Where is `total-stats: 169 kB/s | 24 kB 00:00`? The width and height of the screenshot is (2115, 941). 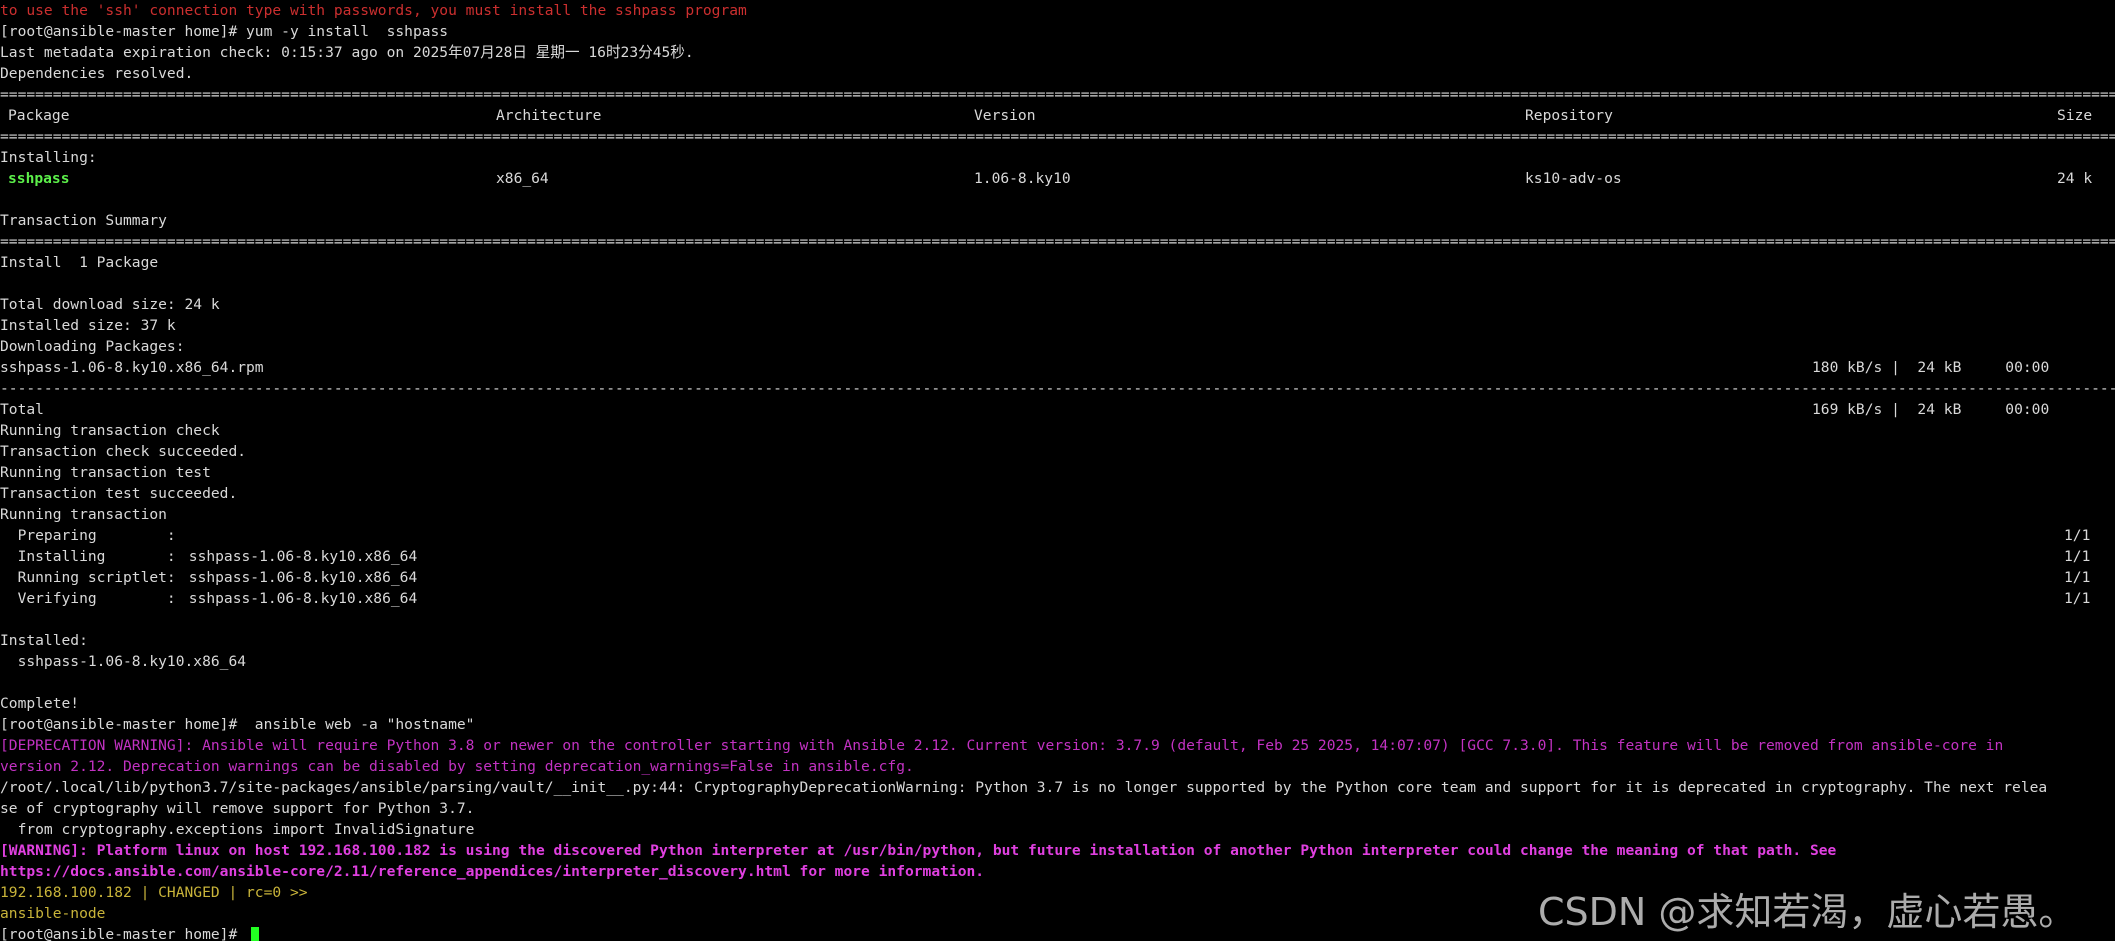
total-stats: 169 kB/s | 24 kB 00:00 is located at coordinates (1931, 409).